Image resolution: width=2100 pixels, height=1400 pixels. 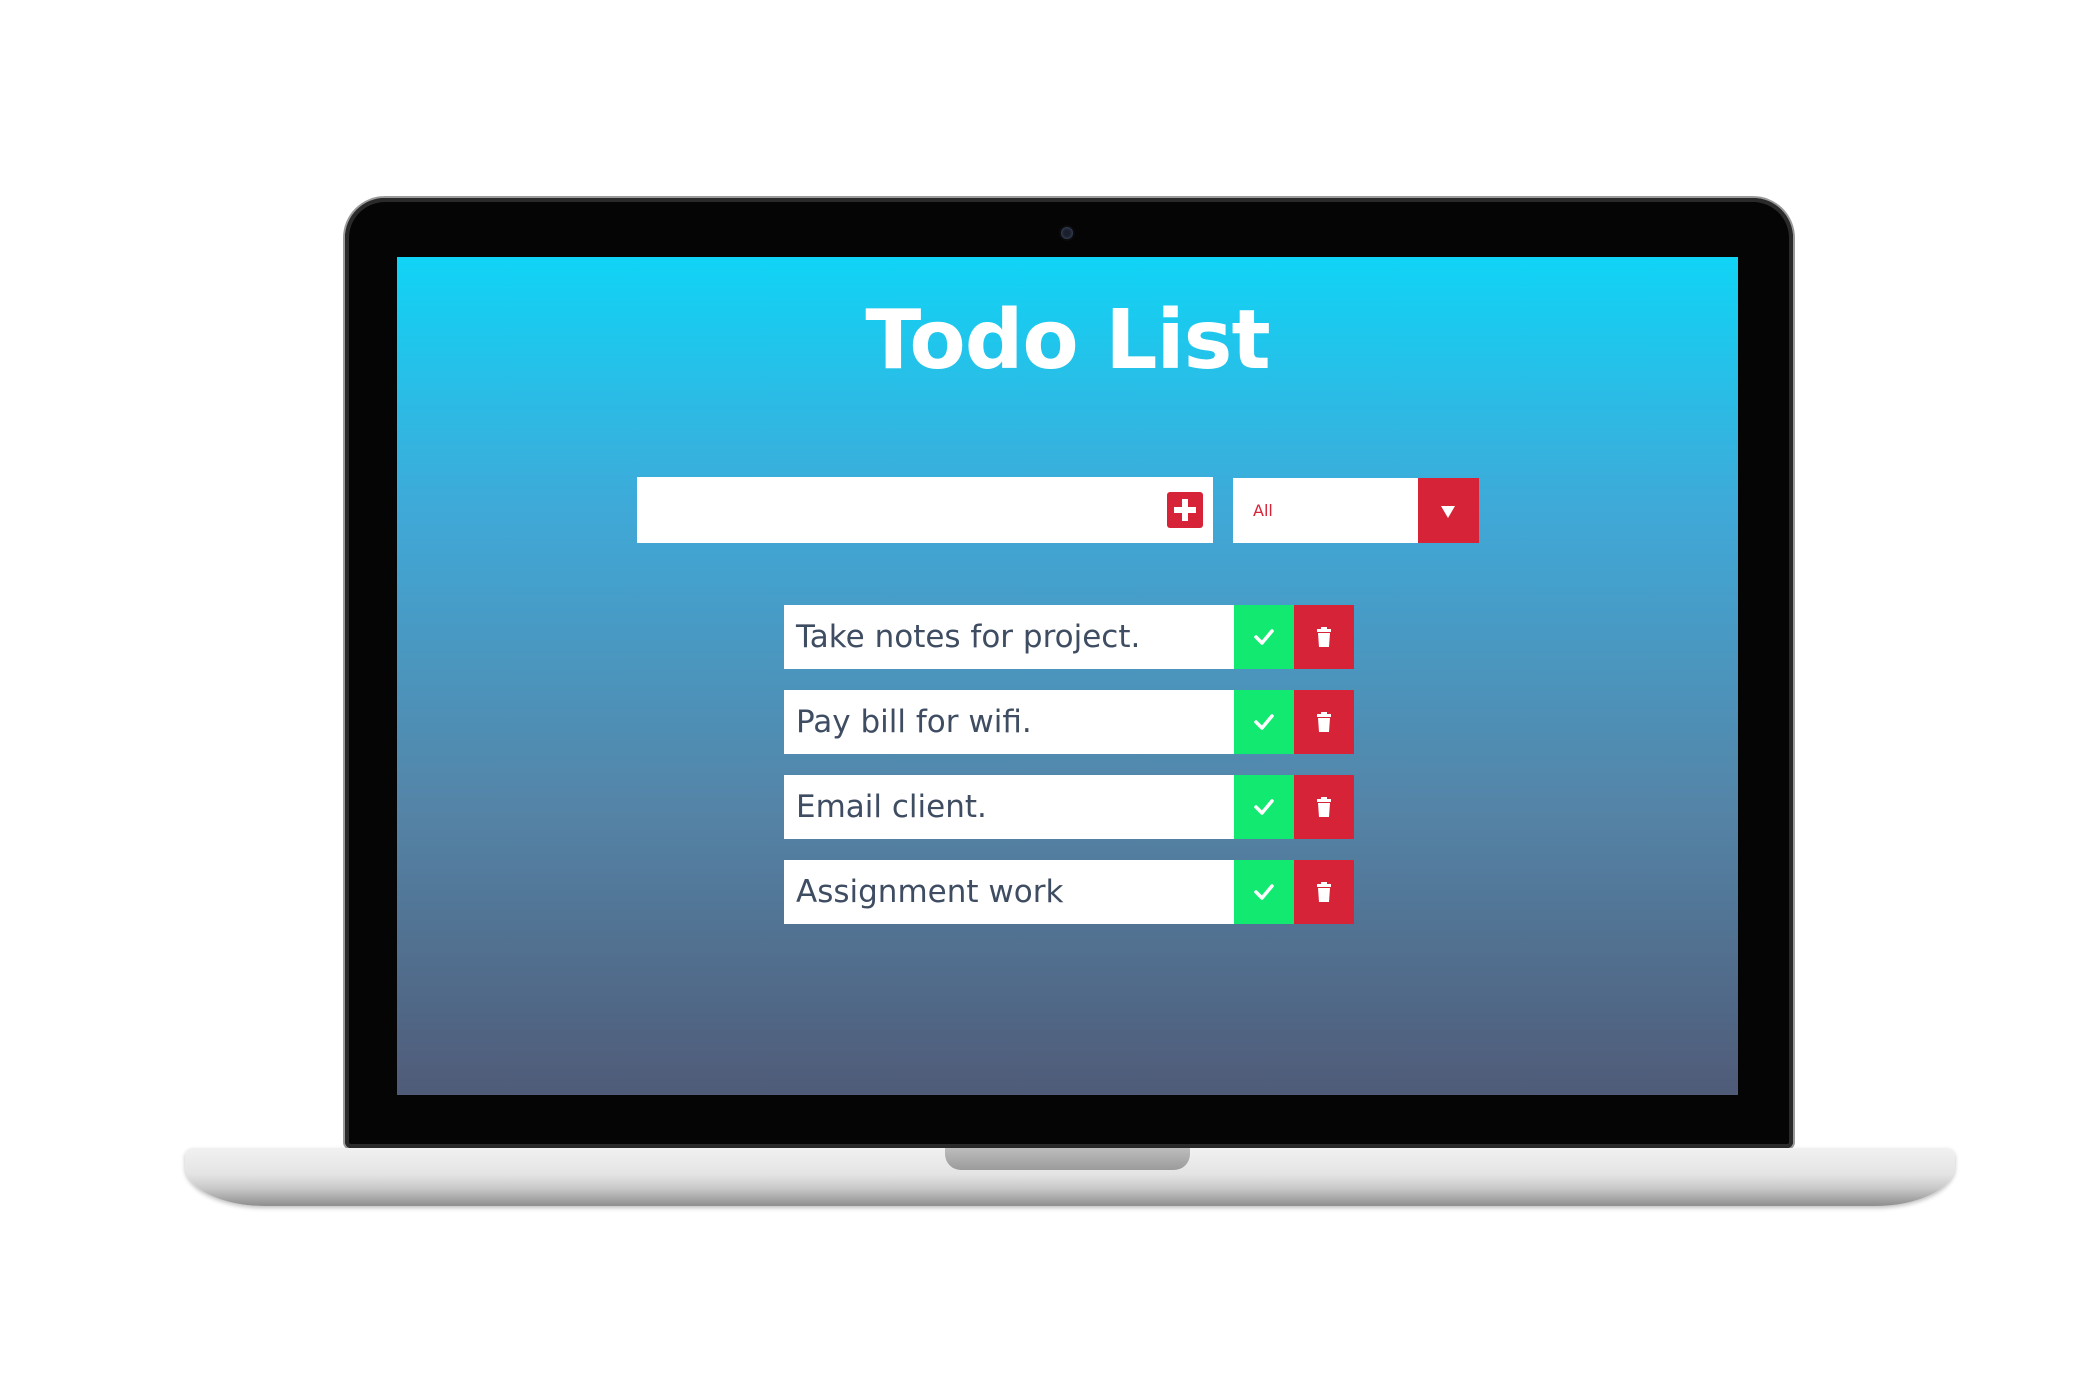 What do you see at coordinates (1069, 807) in the screenshot?
I see `todo-item: Email client.` at bounding box center [1069, 807].